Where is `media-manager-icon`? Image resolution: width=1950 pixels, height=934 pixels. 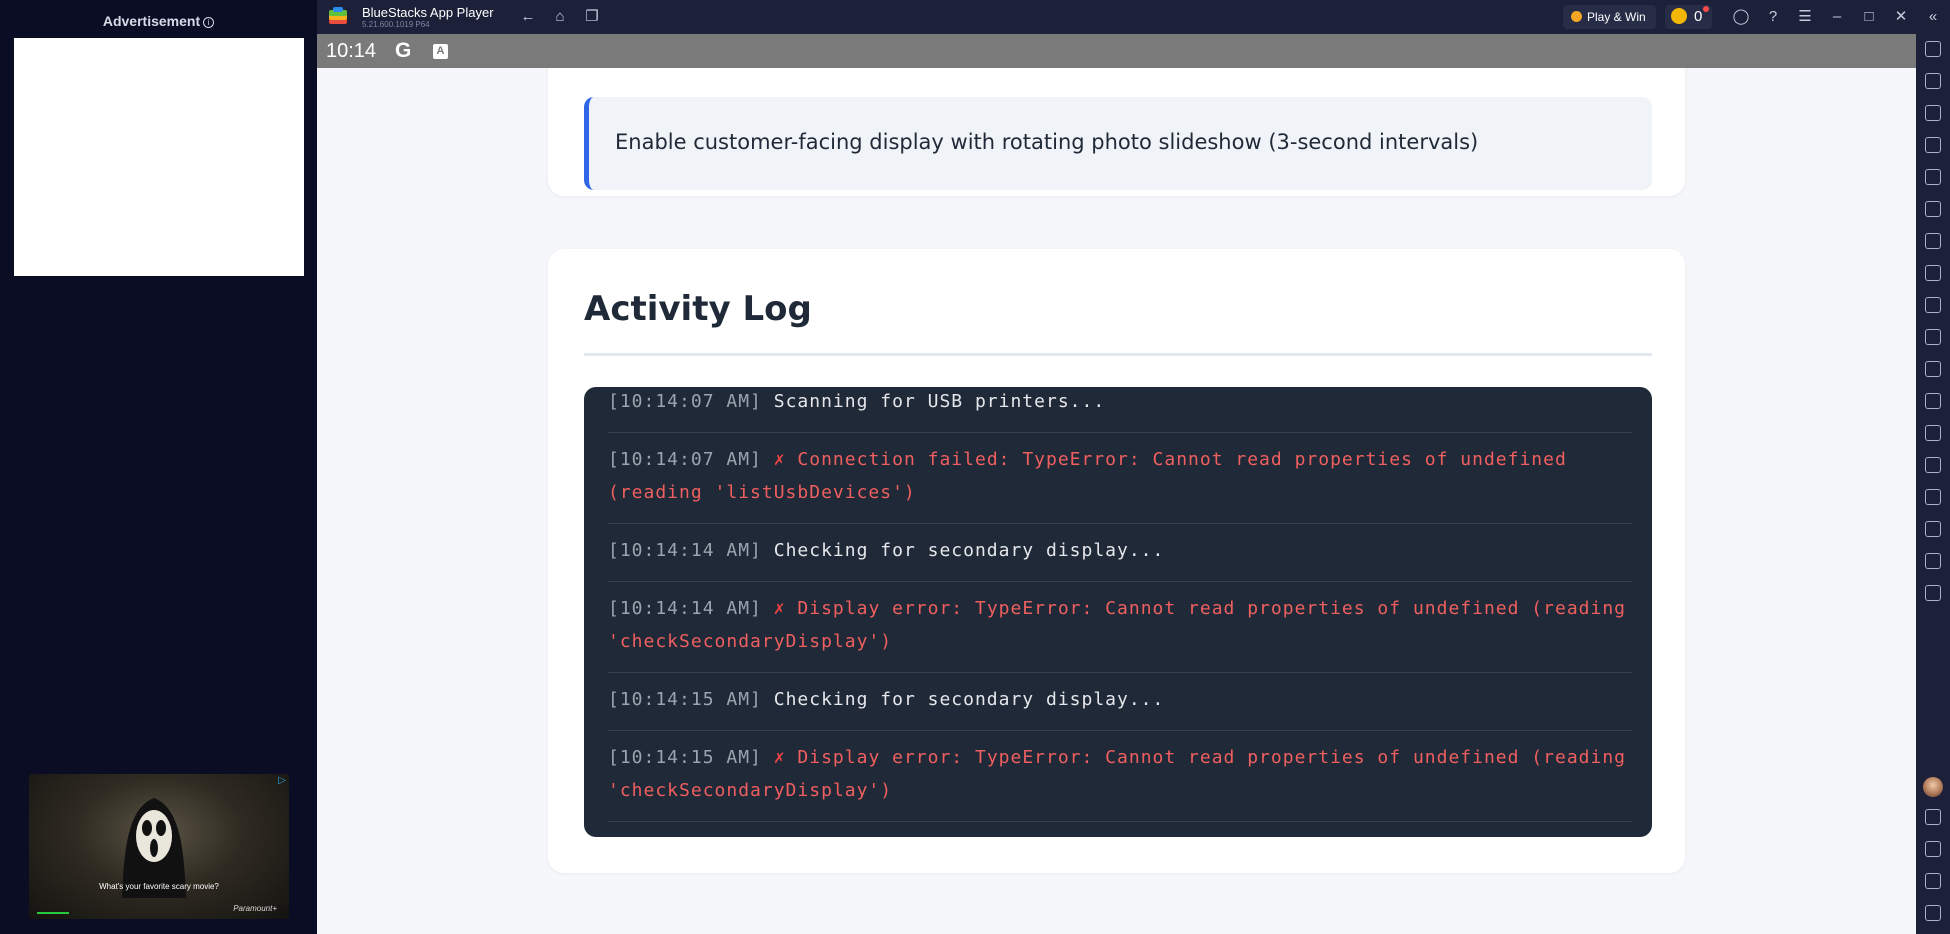
media-manager-icon is located at coordinates (1933, 401).